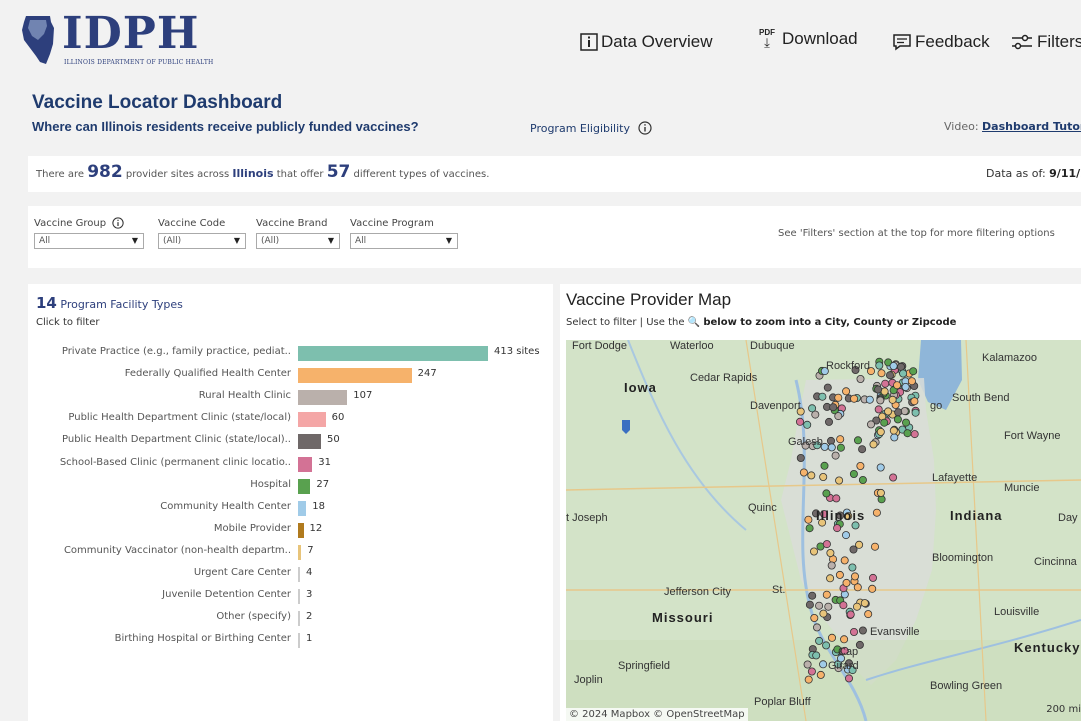 This screenshot has height=721, width=1081. Describe the element at coordinates (290, 574) in the screenshot. I see `facility-type-row: Urgent Care Center 4` at that location.